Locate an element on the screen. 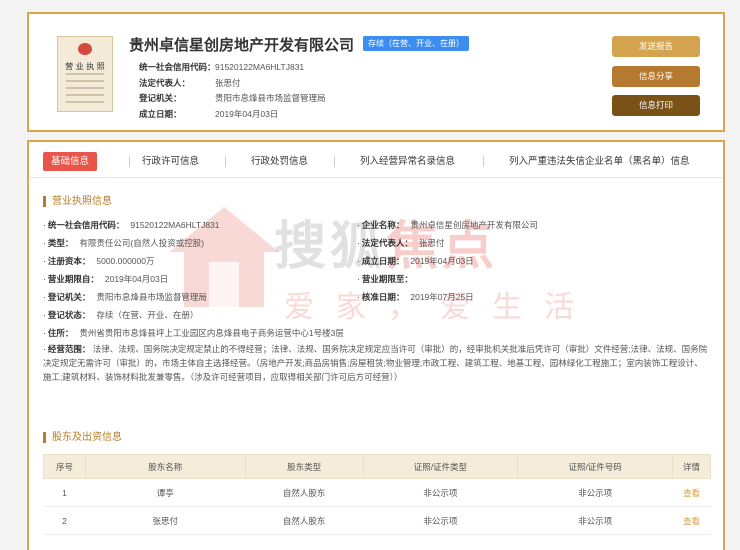 This screenshot has width=740, height=550. field-approval-date: · 核准日期： 2019年07月25日 is located at coordinates (415, 297).